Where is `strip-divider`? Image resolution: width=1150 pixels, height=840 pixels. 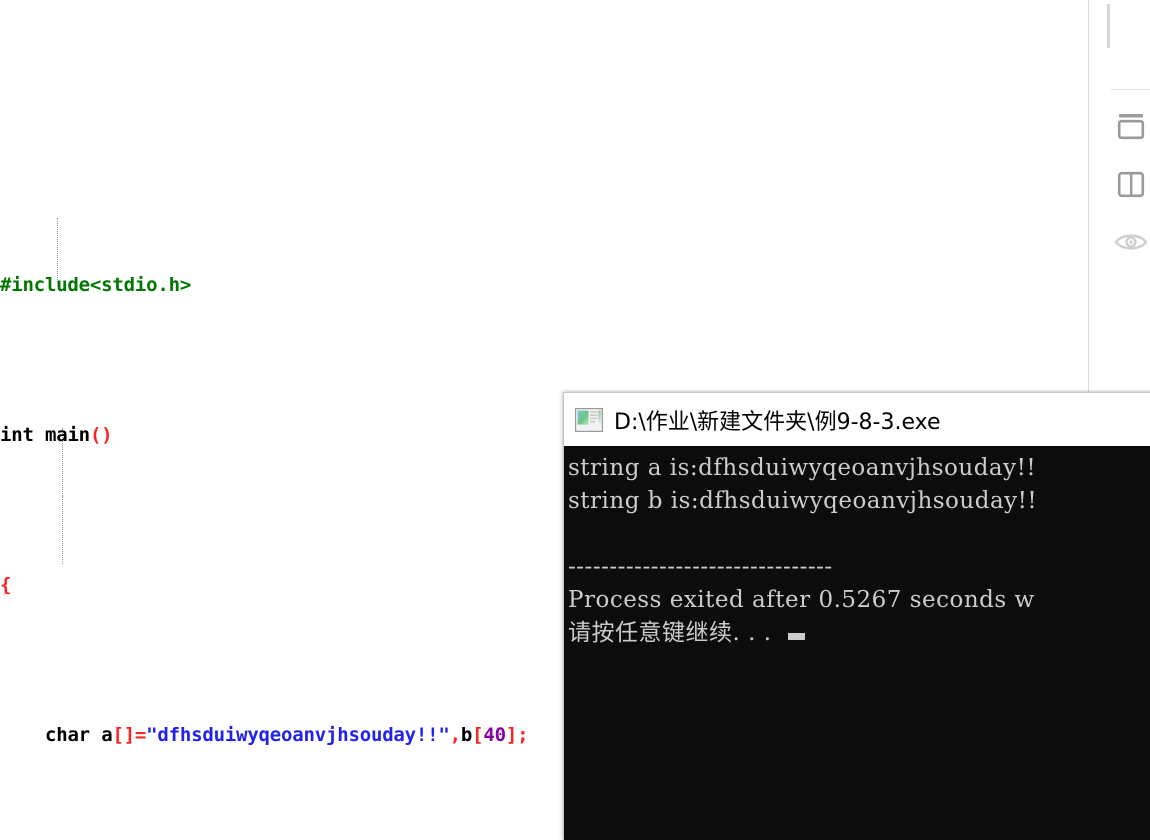 strip-divider is located at coordinates (1130, 89).